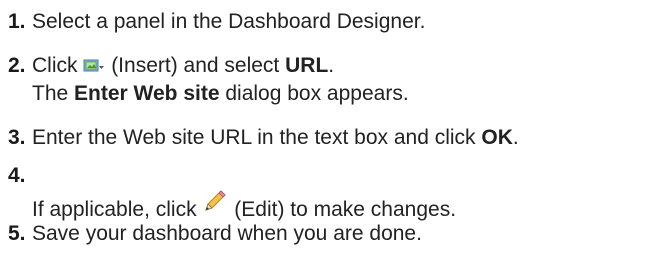 This screenshot has height=253, width=668. I want to click on step-text-prefix: Click, so click(55, 65).